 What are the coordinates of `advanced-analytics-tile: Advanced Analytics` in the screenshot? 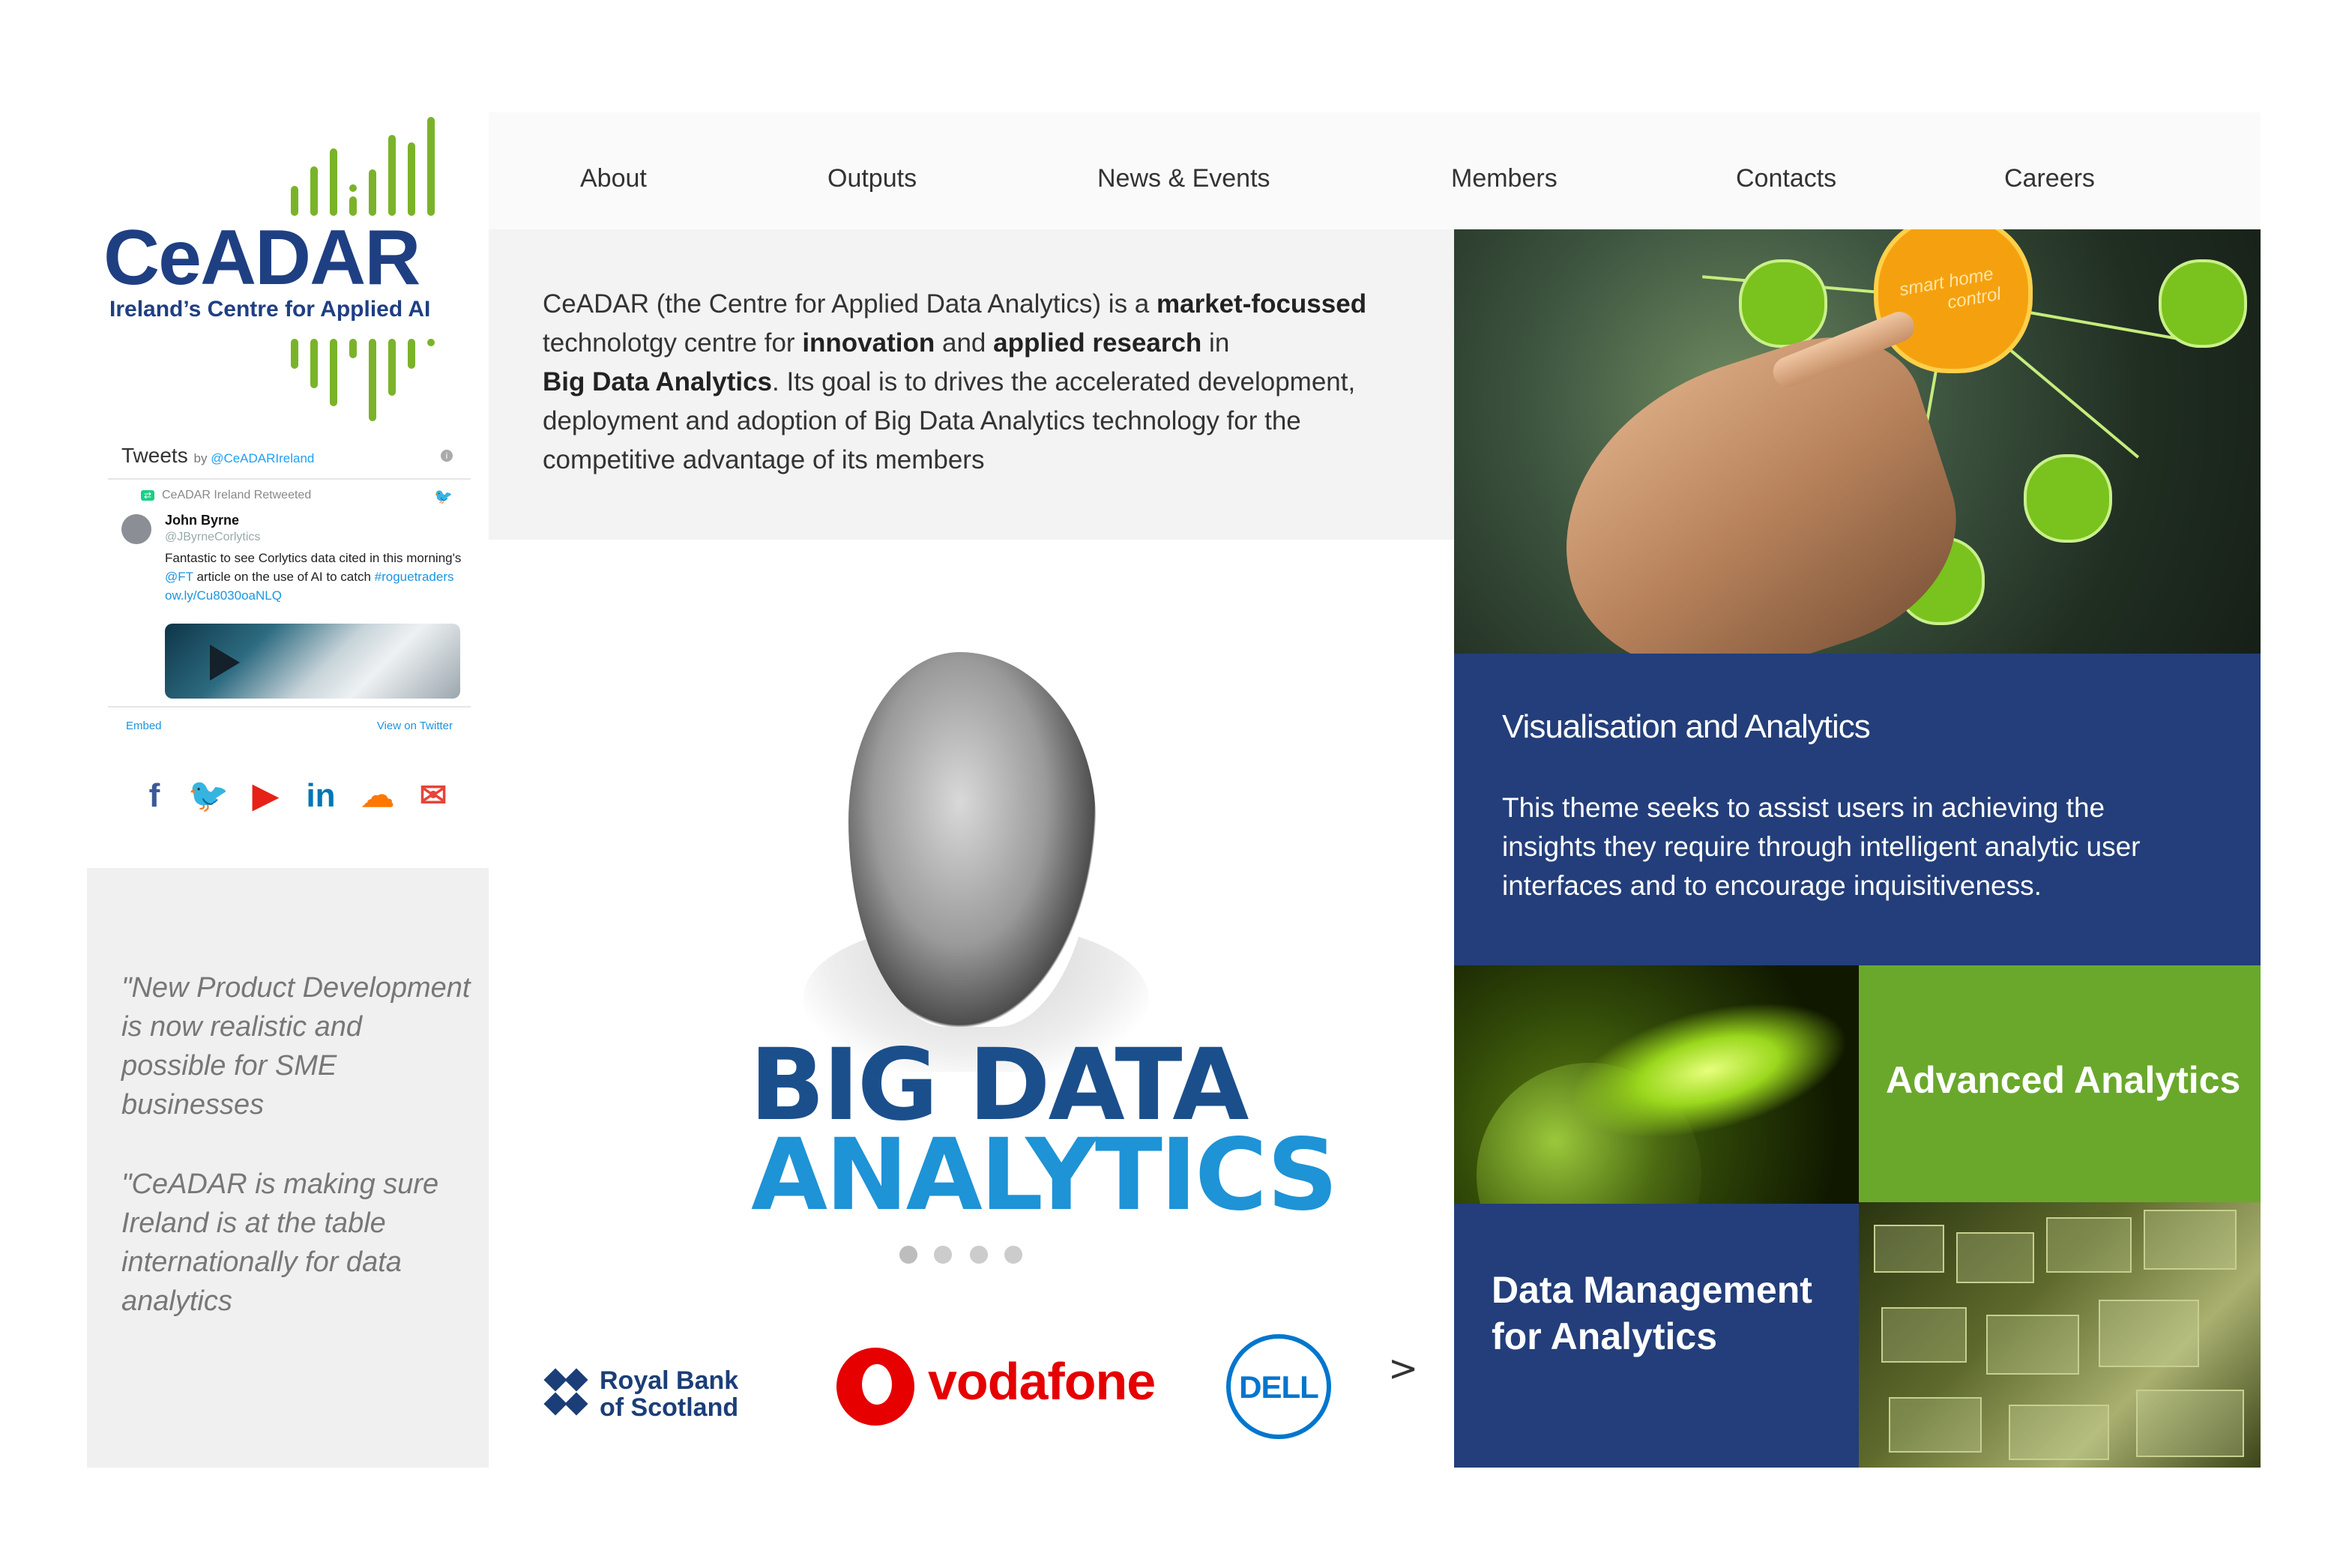 It's located at (2060, 1083).